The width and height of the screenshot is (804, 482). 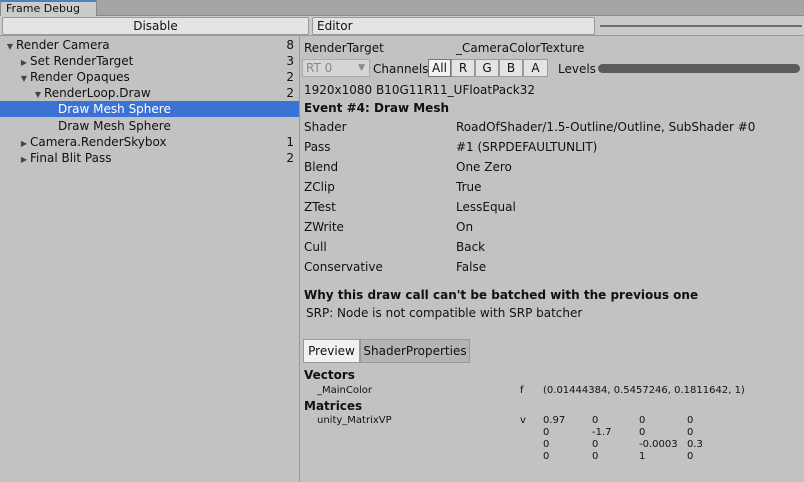 What do you see at coordinates (658, 444) in the screenshot?
I see `matrix-cell: -0.0003` at bounding box center [658, 444].